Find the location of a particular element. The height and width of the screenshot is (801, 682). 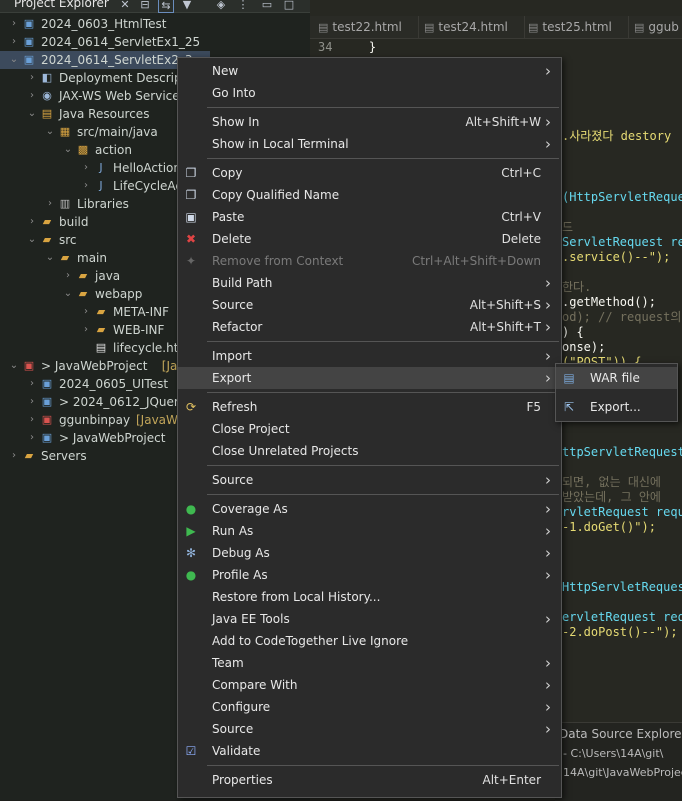

menu-item-paste: ▣ Paste Ctrl+V is located at coordinates (369, 217).